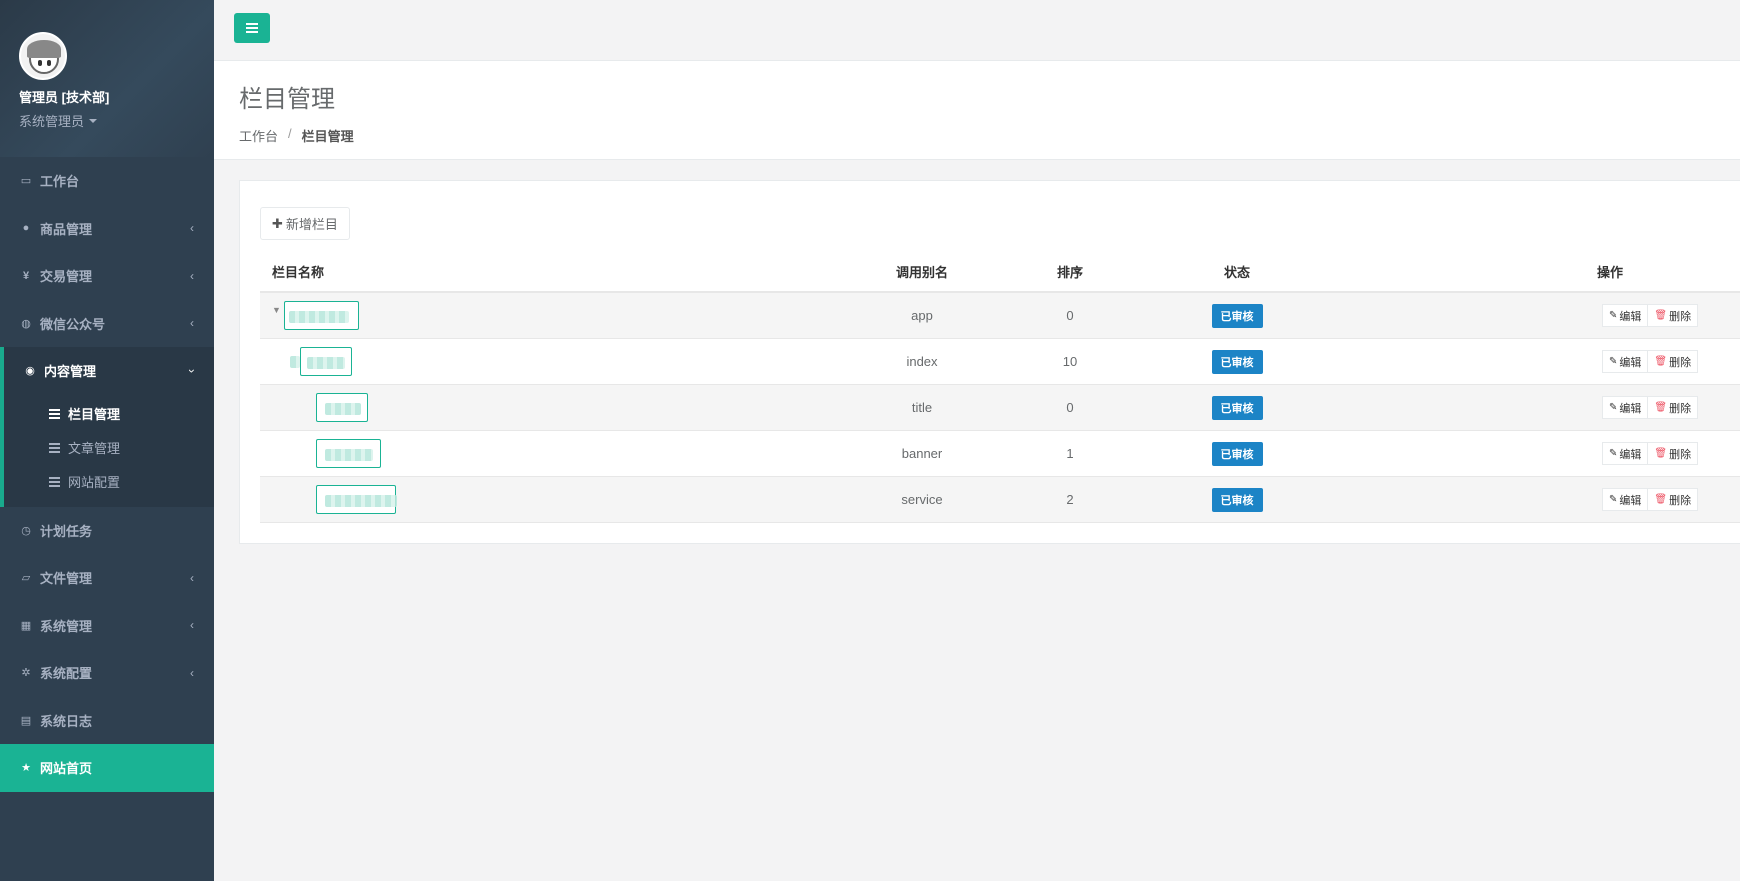 The height and width of the screenshot is (881, 1740). I want to click on table-row: title 0 已审核 ✎ 编辑 🗑 删除, so click(1000, 408).